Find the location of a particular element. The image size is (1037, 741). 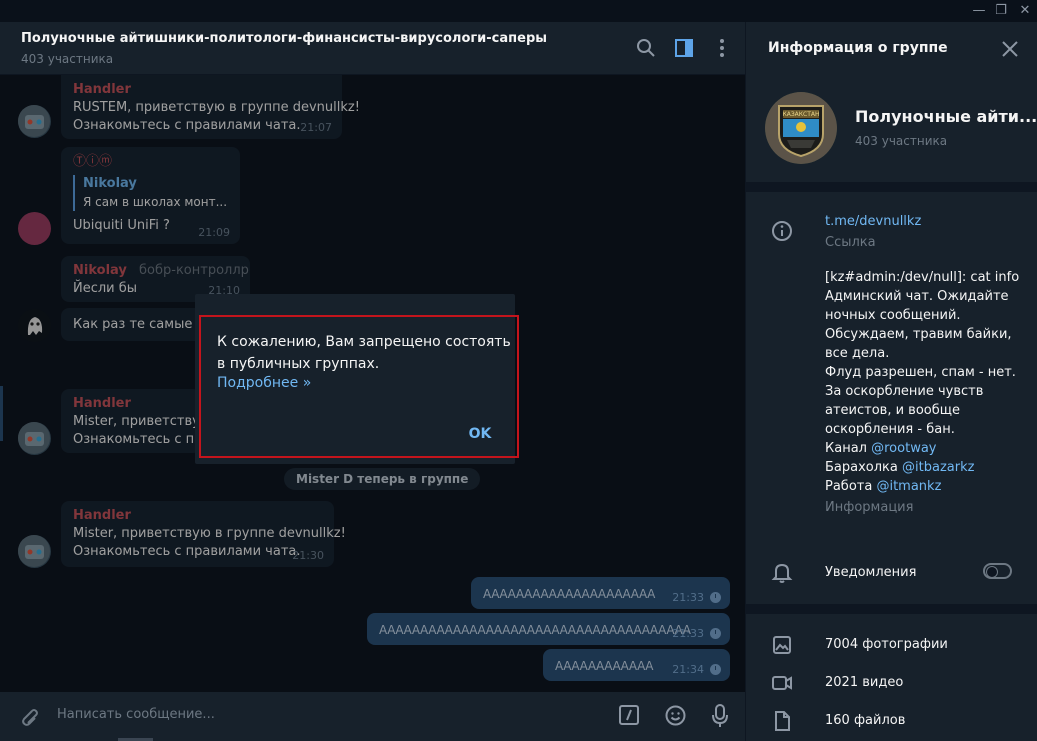

video-icon is located at coordinates (782, 683).